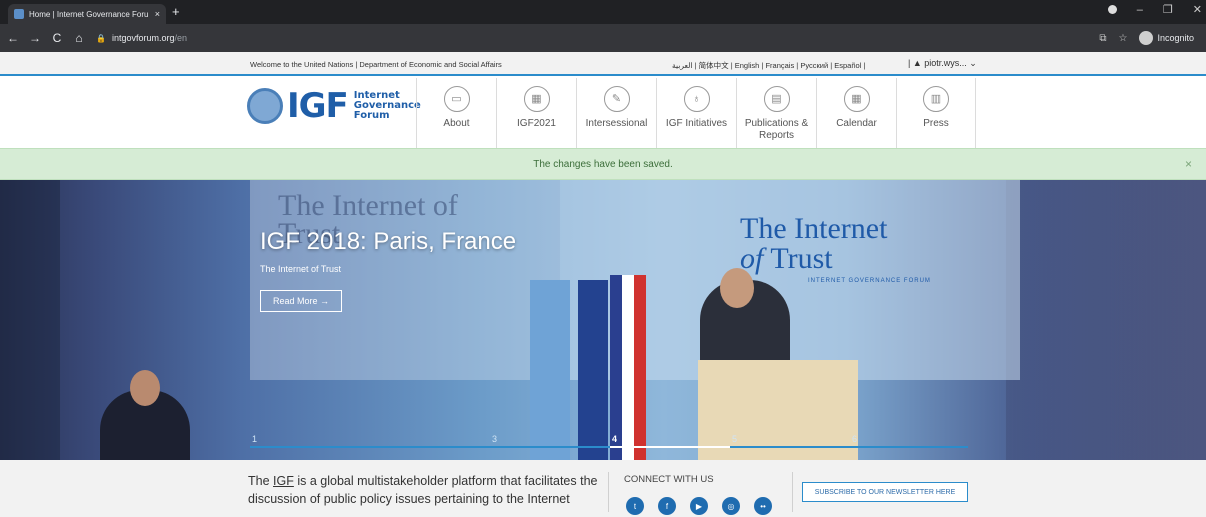  I want to click on toolbar-right: ⧉ ☆ Incognito, so click(1146, 38).